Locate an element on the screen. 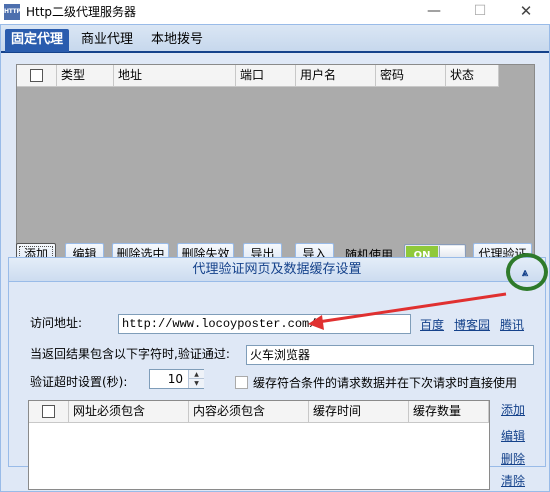 Image resolution: width=550 pixels, height=492 pixels. column-url-contains: 网址必须包含 is located at coordinates (129, 411).